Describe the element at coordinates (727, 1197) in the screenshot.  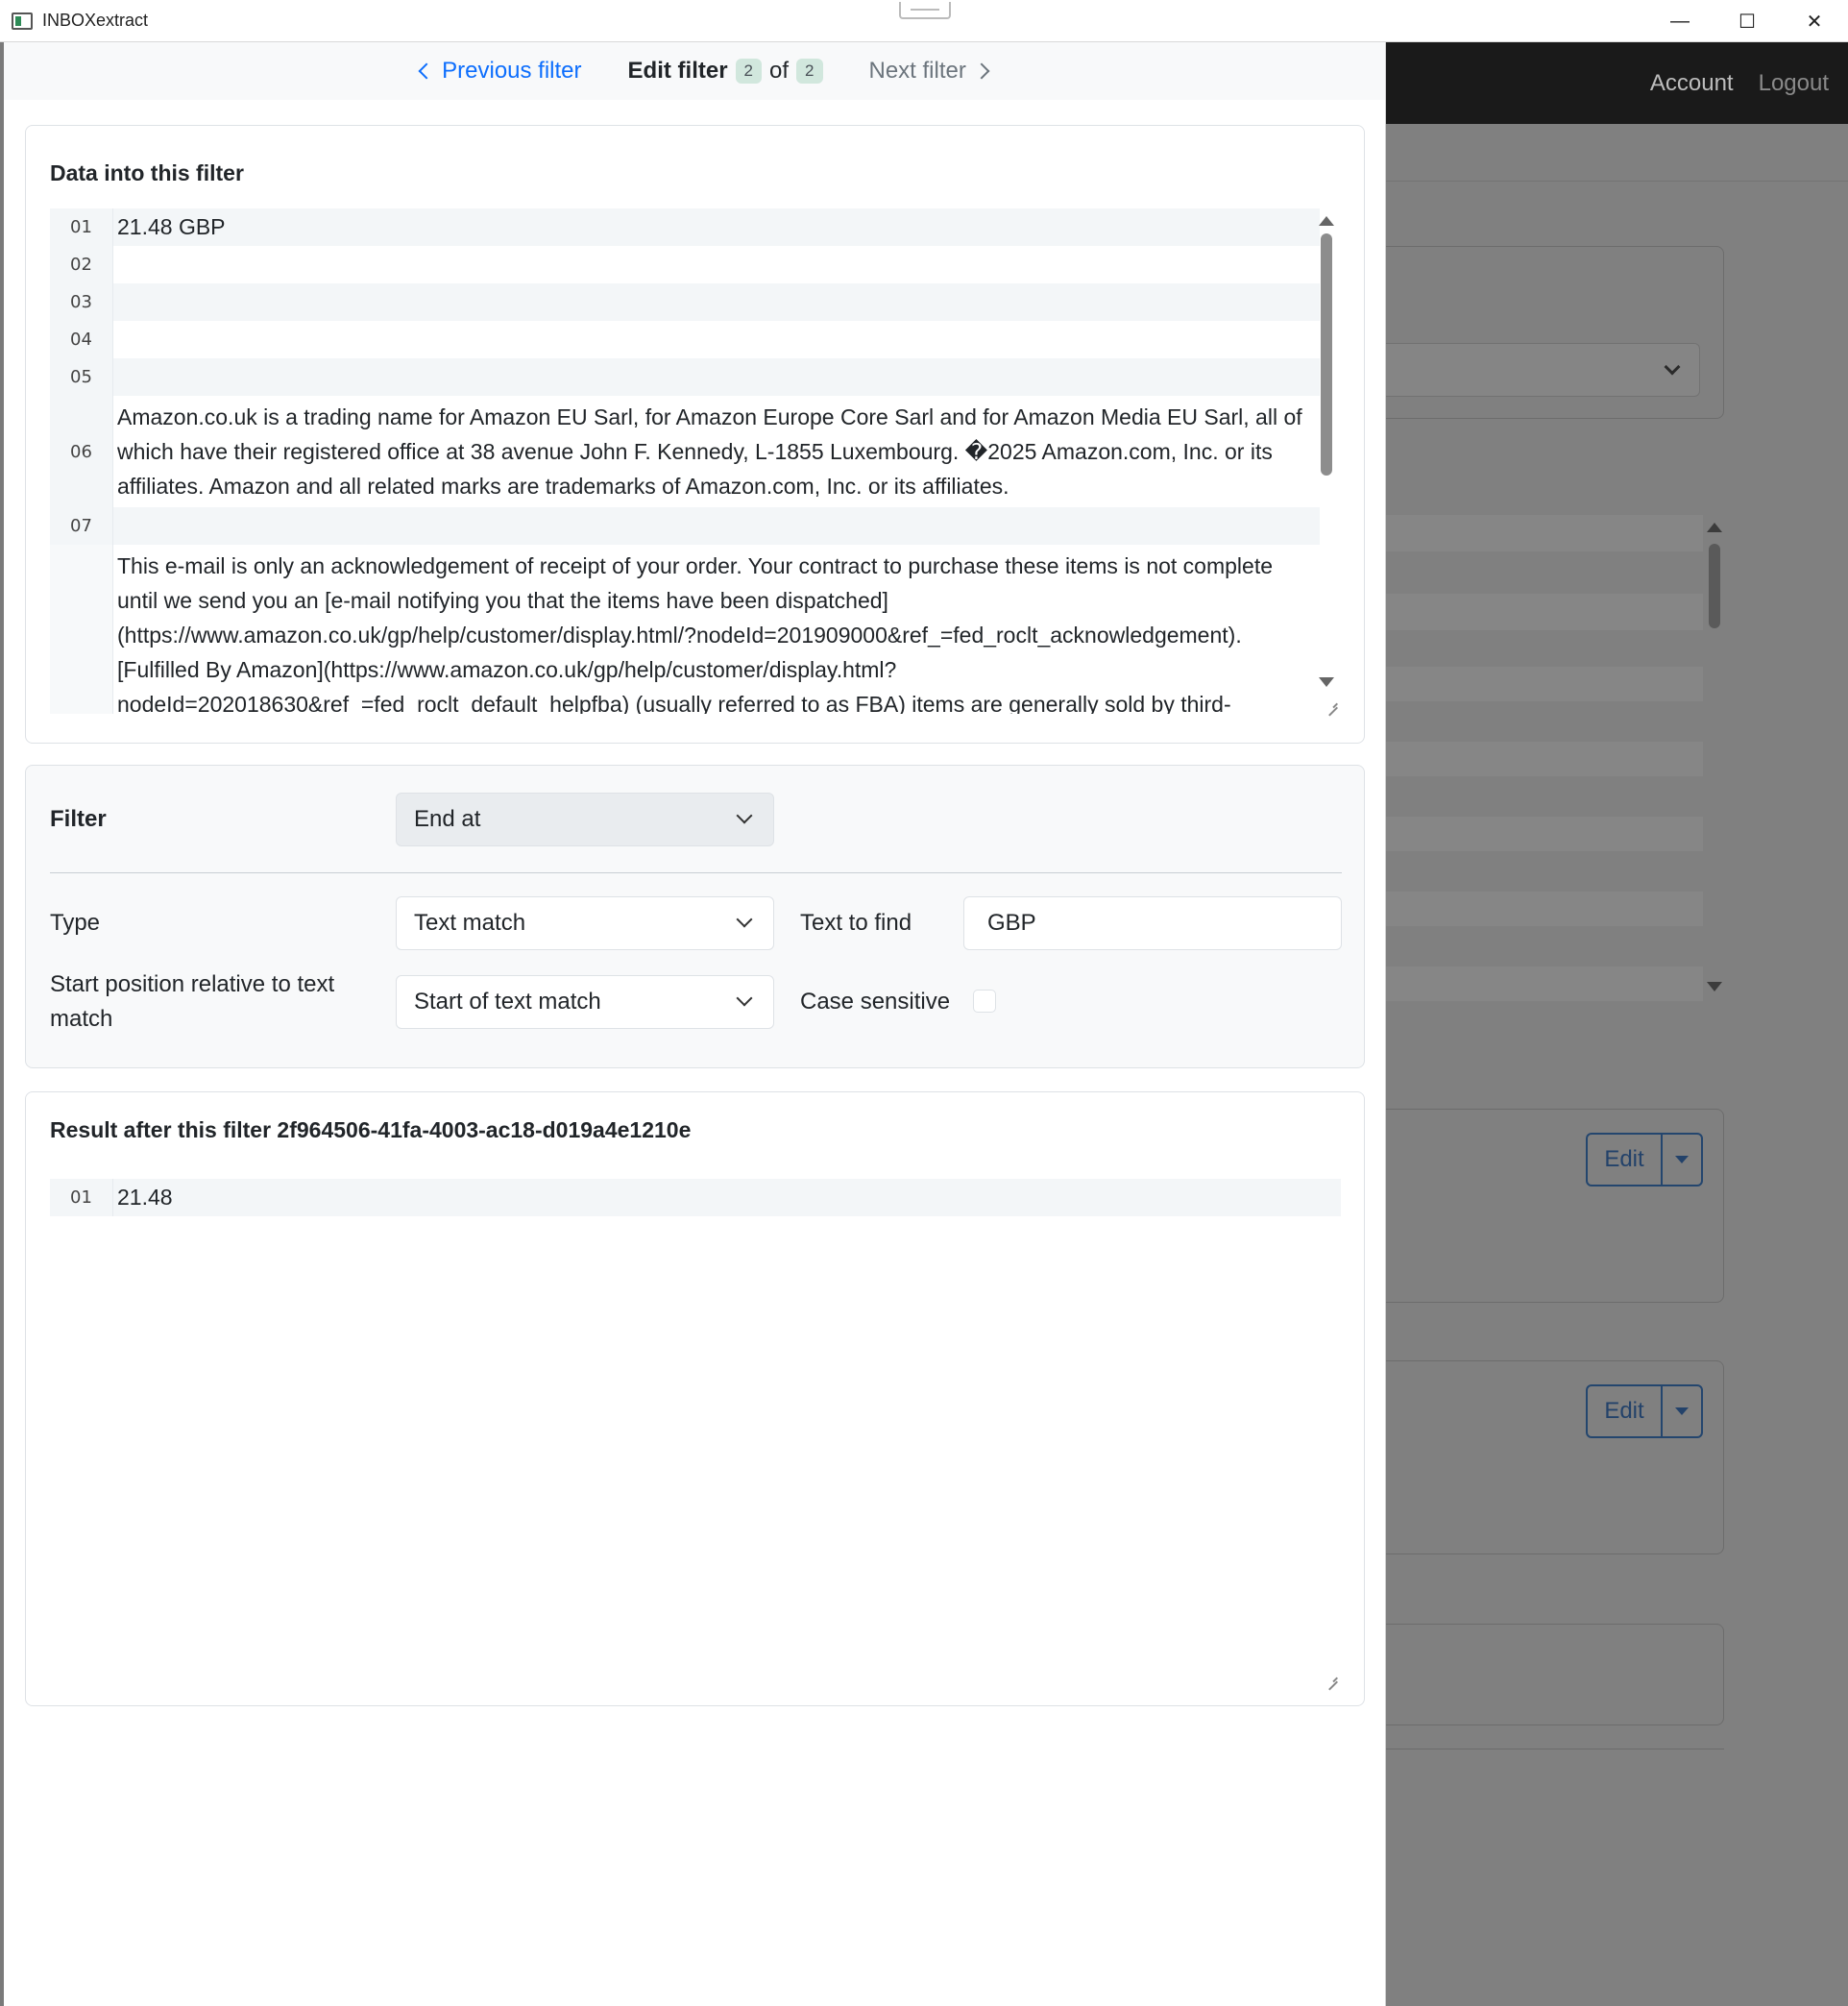
I see `line-text: 21.48` at that location.